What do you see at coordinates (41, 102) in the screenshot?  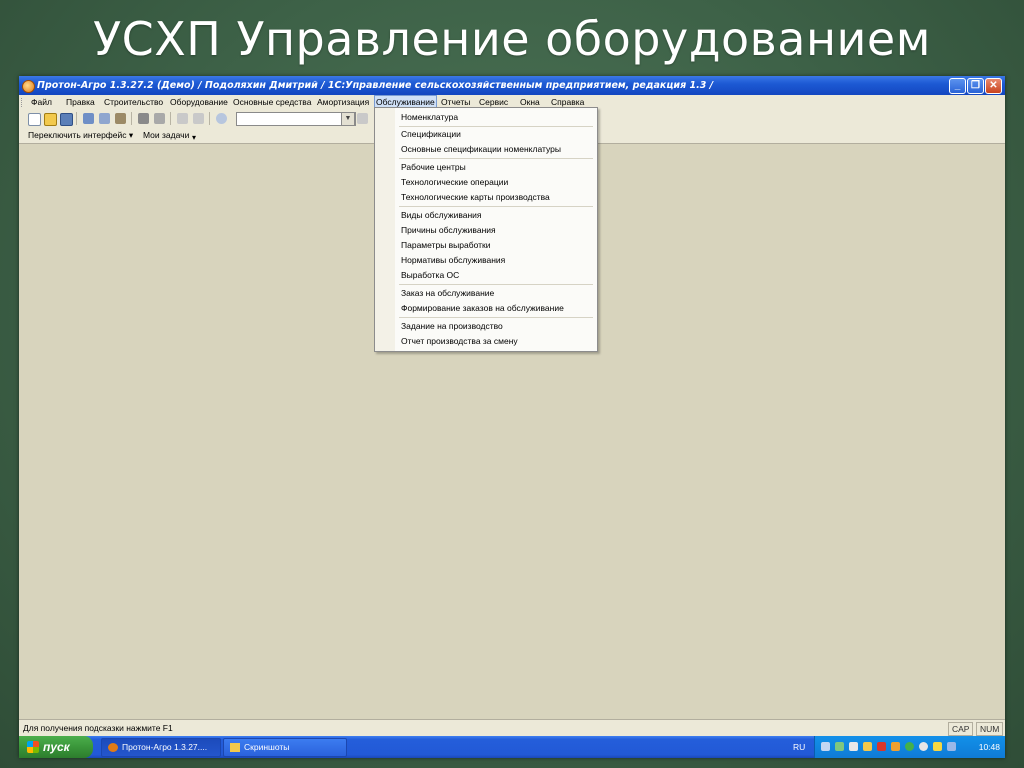 I see `menu-file: Файл` at bounding box center [41, 102].